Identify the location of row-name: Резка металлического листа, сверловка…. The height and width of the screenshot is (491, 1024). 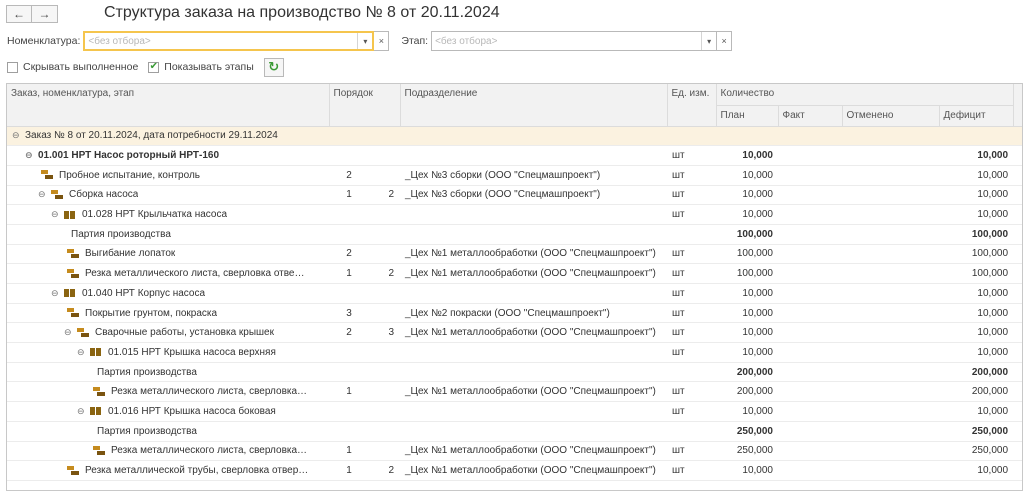
(209, 392).